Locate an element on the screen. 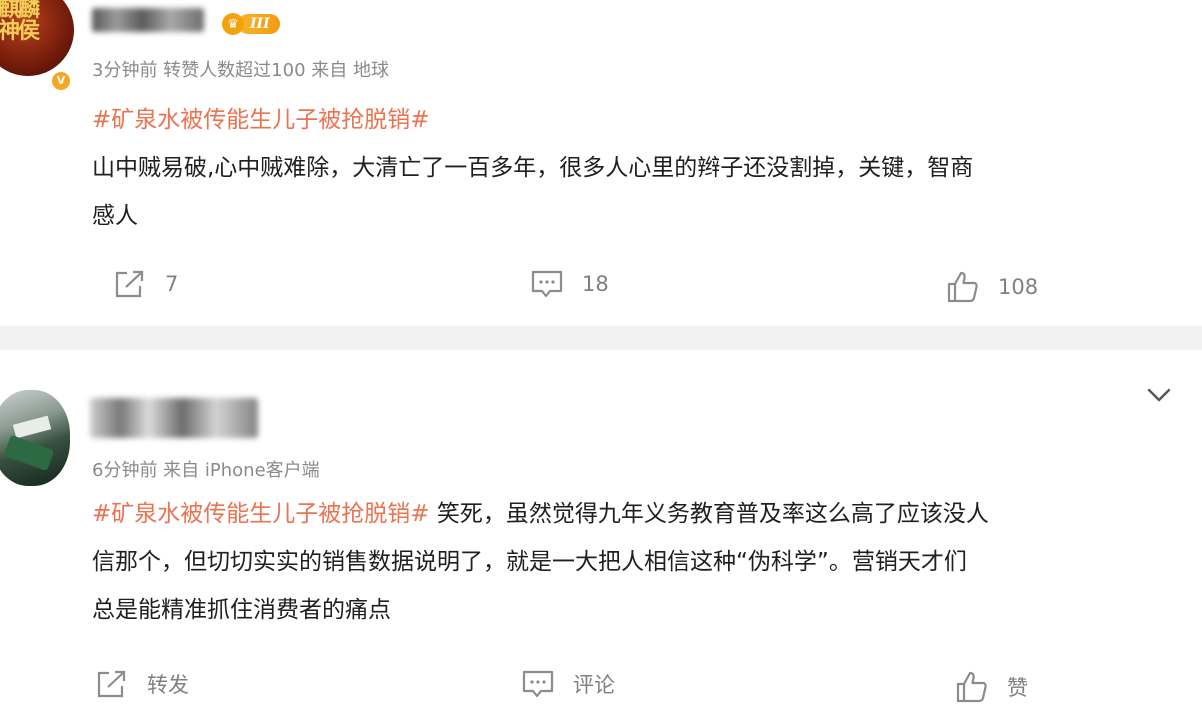 This screenshot has height=728, width=1202. chevron-down-icon is located at coordinates (1159, 395).